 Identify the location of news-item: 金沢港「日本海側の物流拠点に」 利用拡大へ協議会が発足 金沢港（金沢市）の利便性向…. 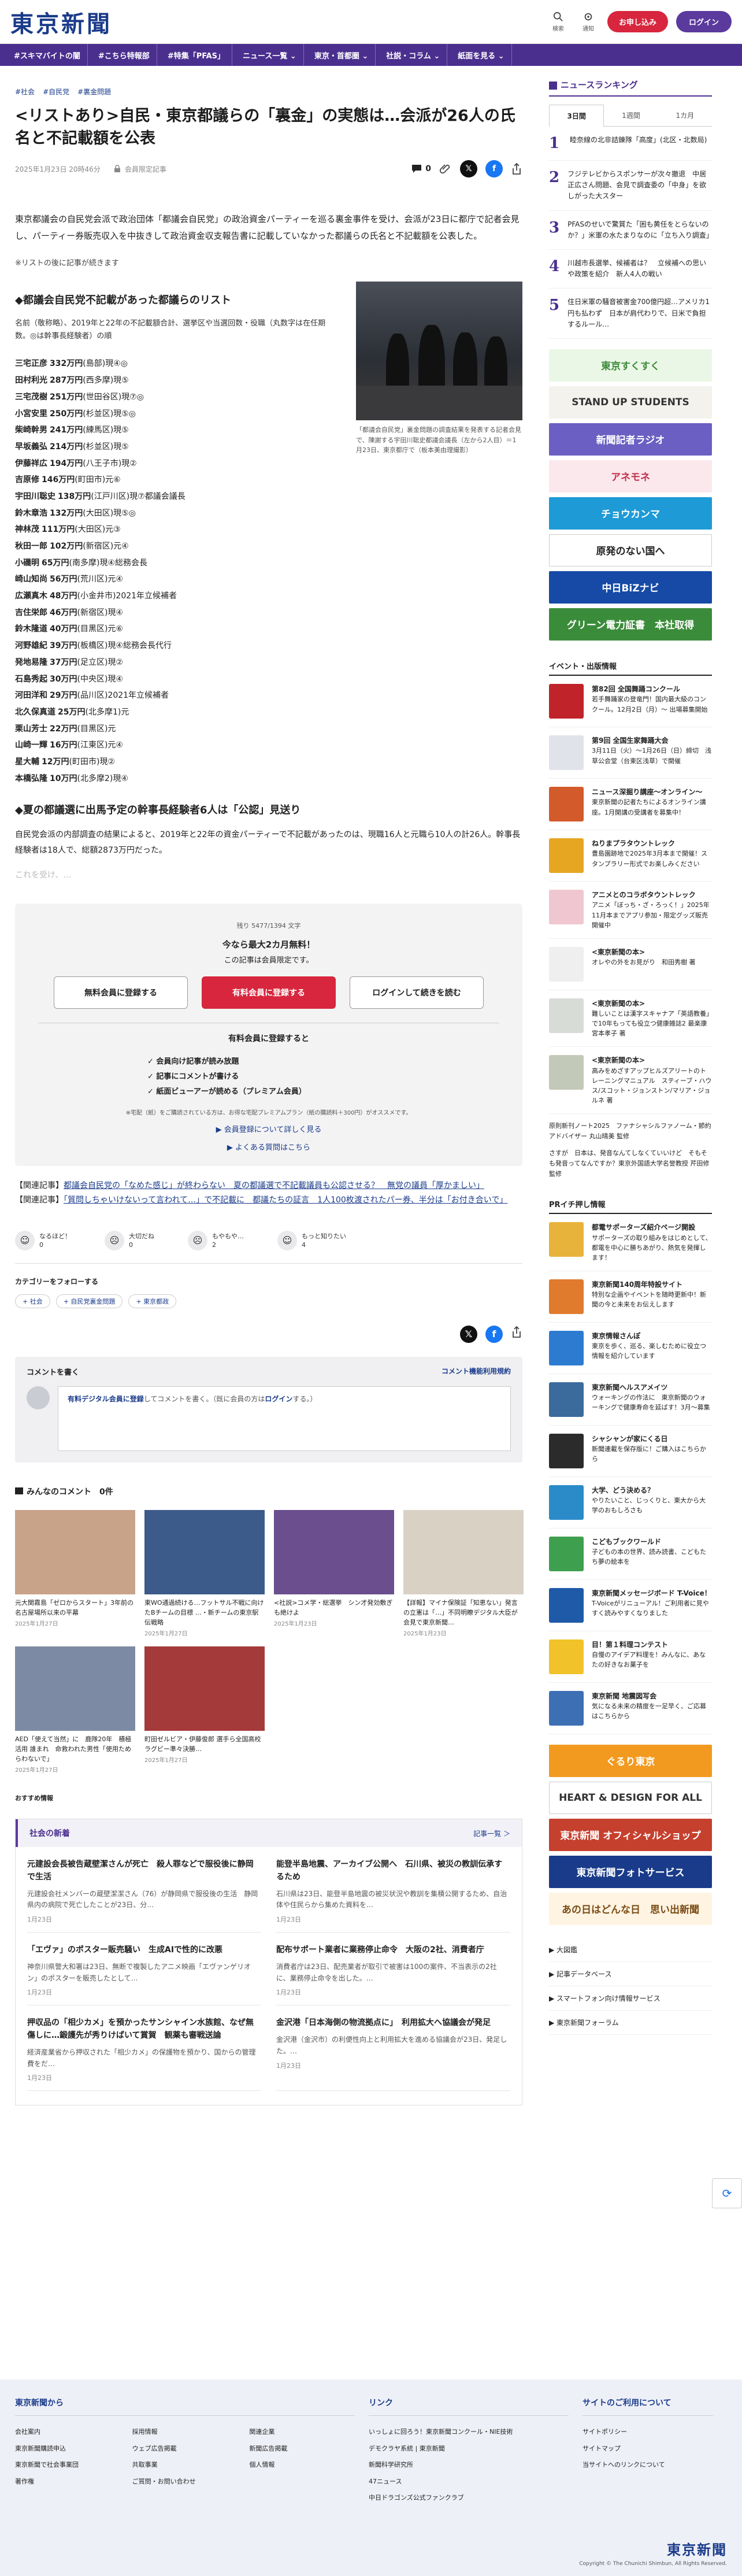
(393, 2048).